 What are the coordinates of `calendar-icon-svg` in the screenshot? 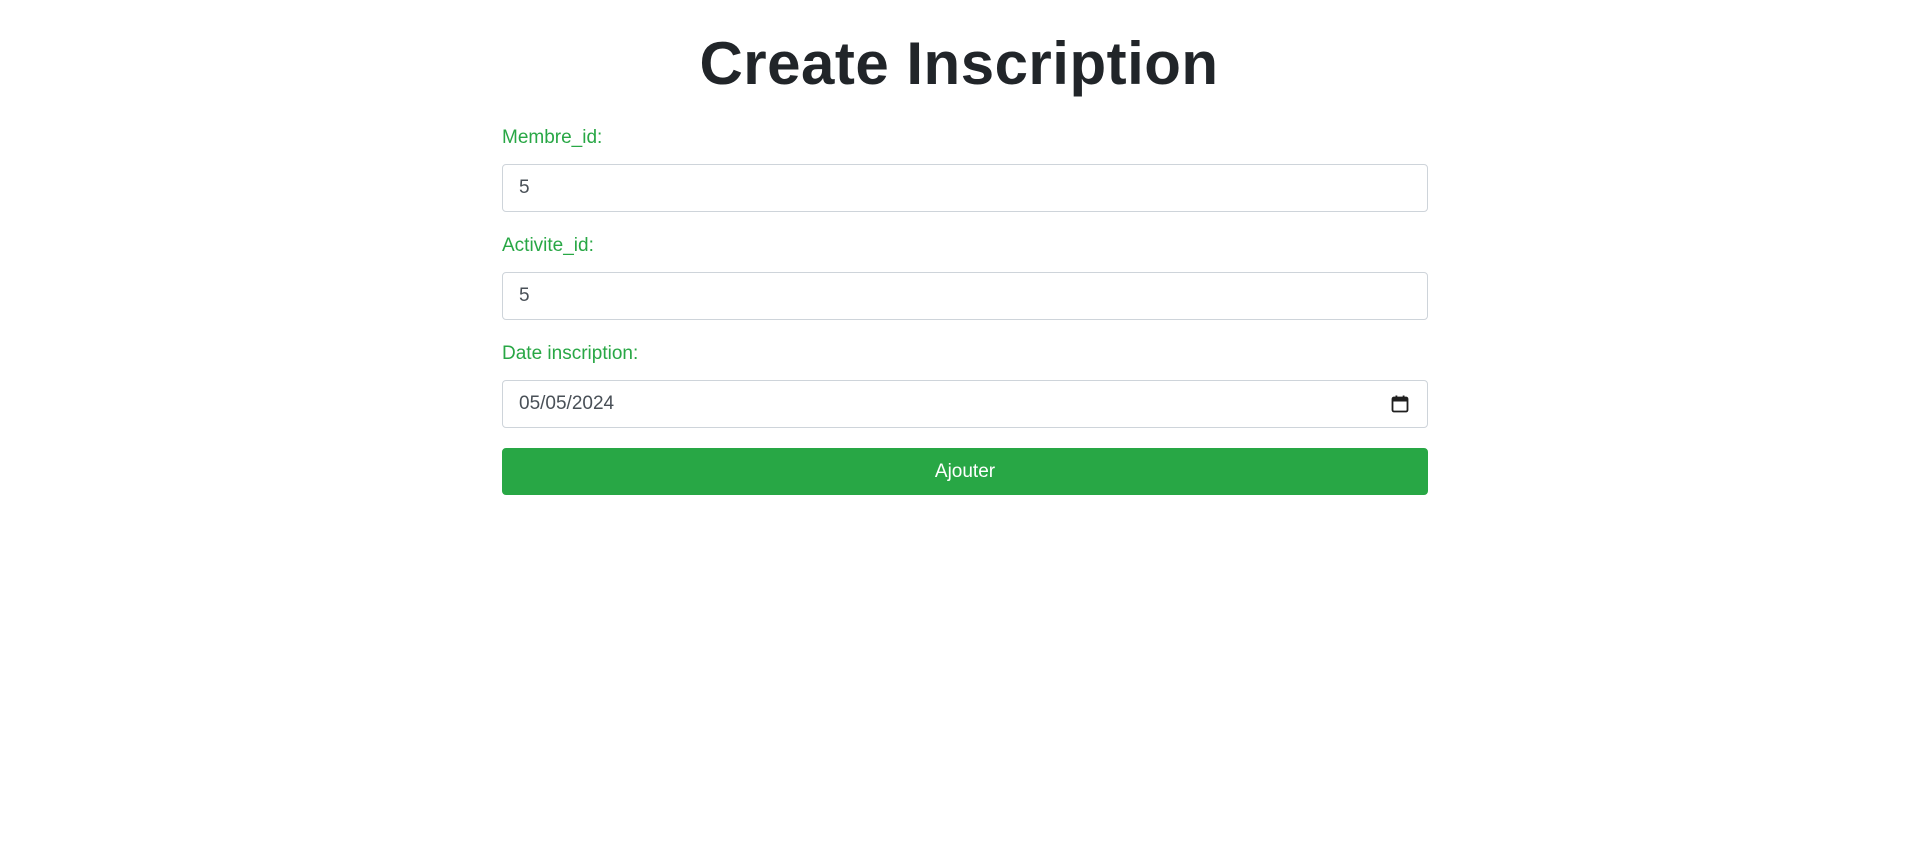 It's located at (1400, 404).